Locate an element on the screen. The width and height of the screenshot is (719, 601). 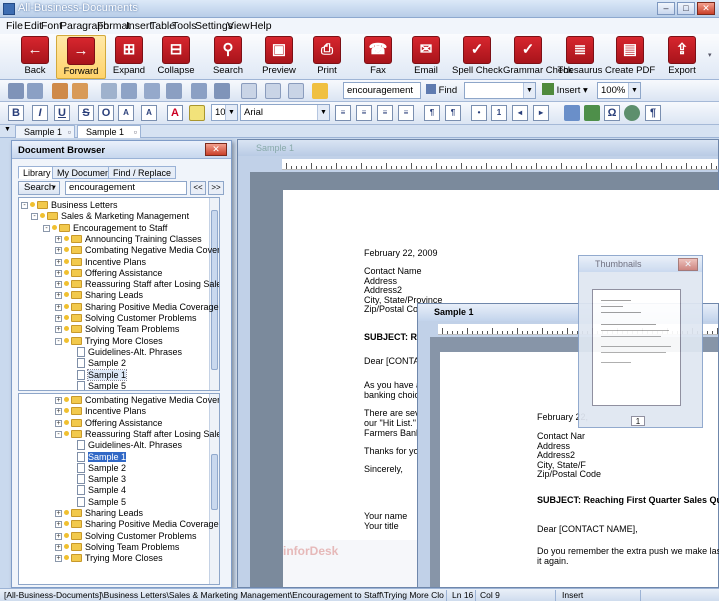
tree-folder: - Encouragement to Staff is located at coordinates (105, 228).